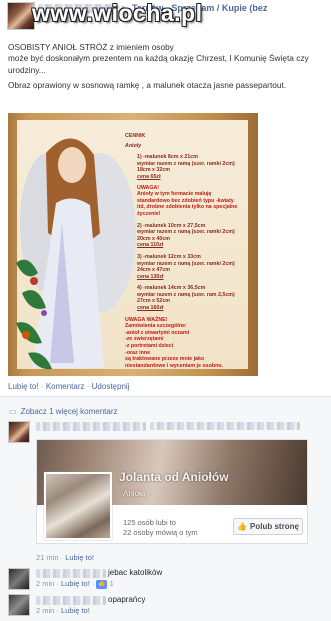 This screenshot has height=621, width=331. Describe the element at coordinates (171, 288) in the screenshot. I see `price-line: 4) -malunek 14cm x 36,5cm` at that location.